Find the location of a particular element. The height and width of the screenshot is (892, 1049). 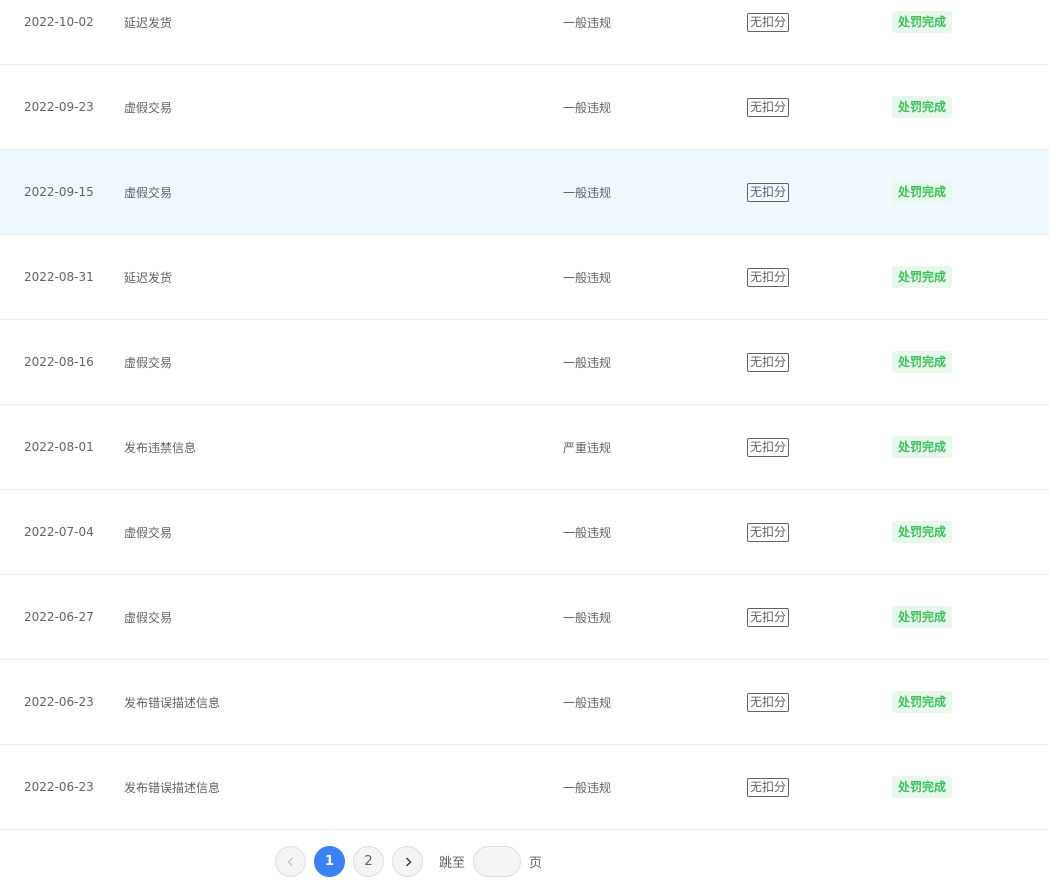

jump-page-input is located at coordinates (497, 861).